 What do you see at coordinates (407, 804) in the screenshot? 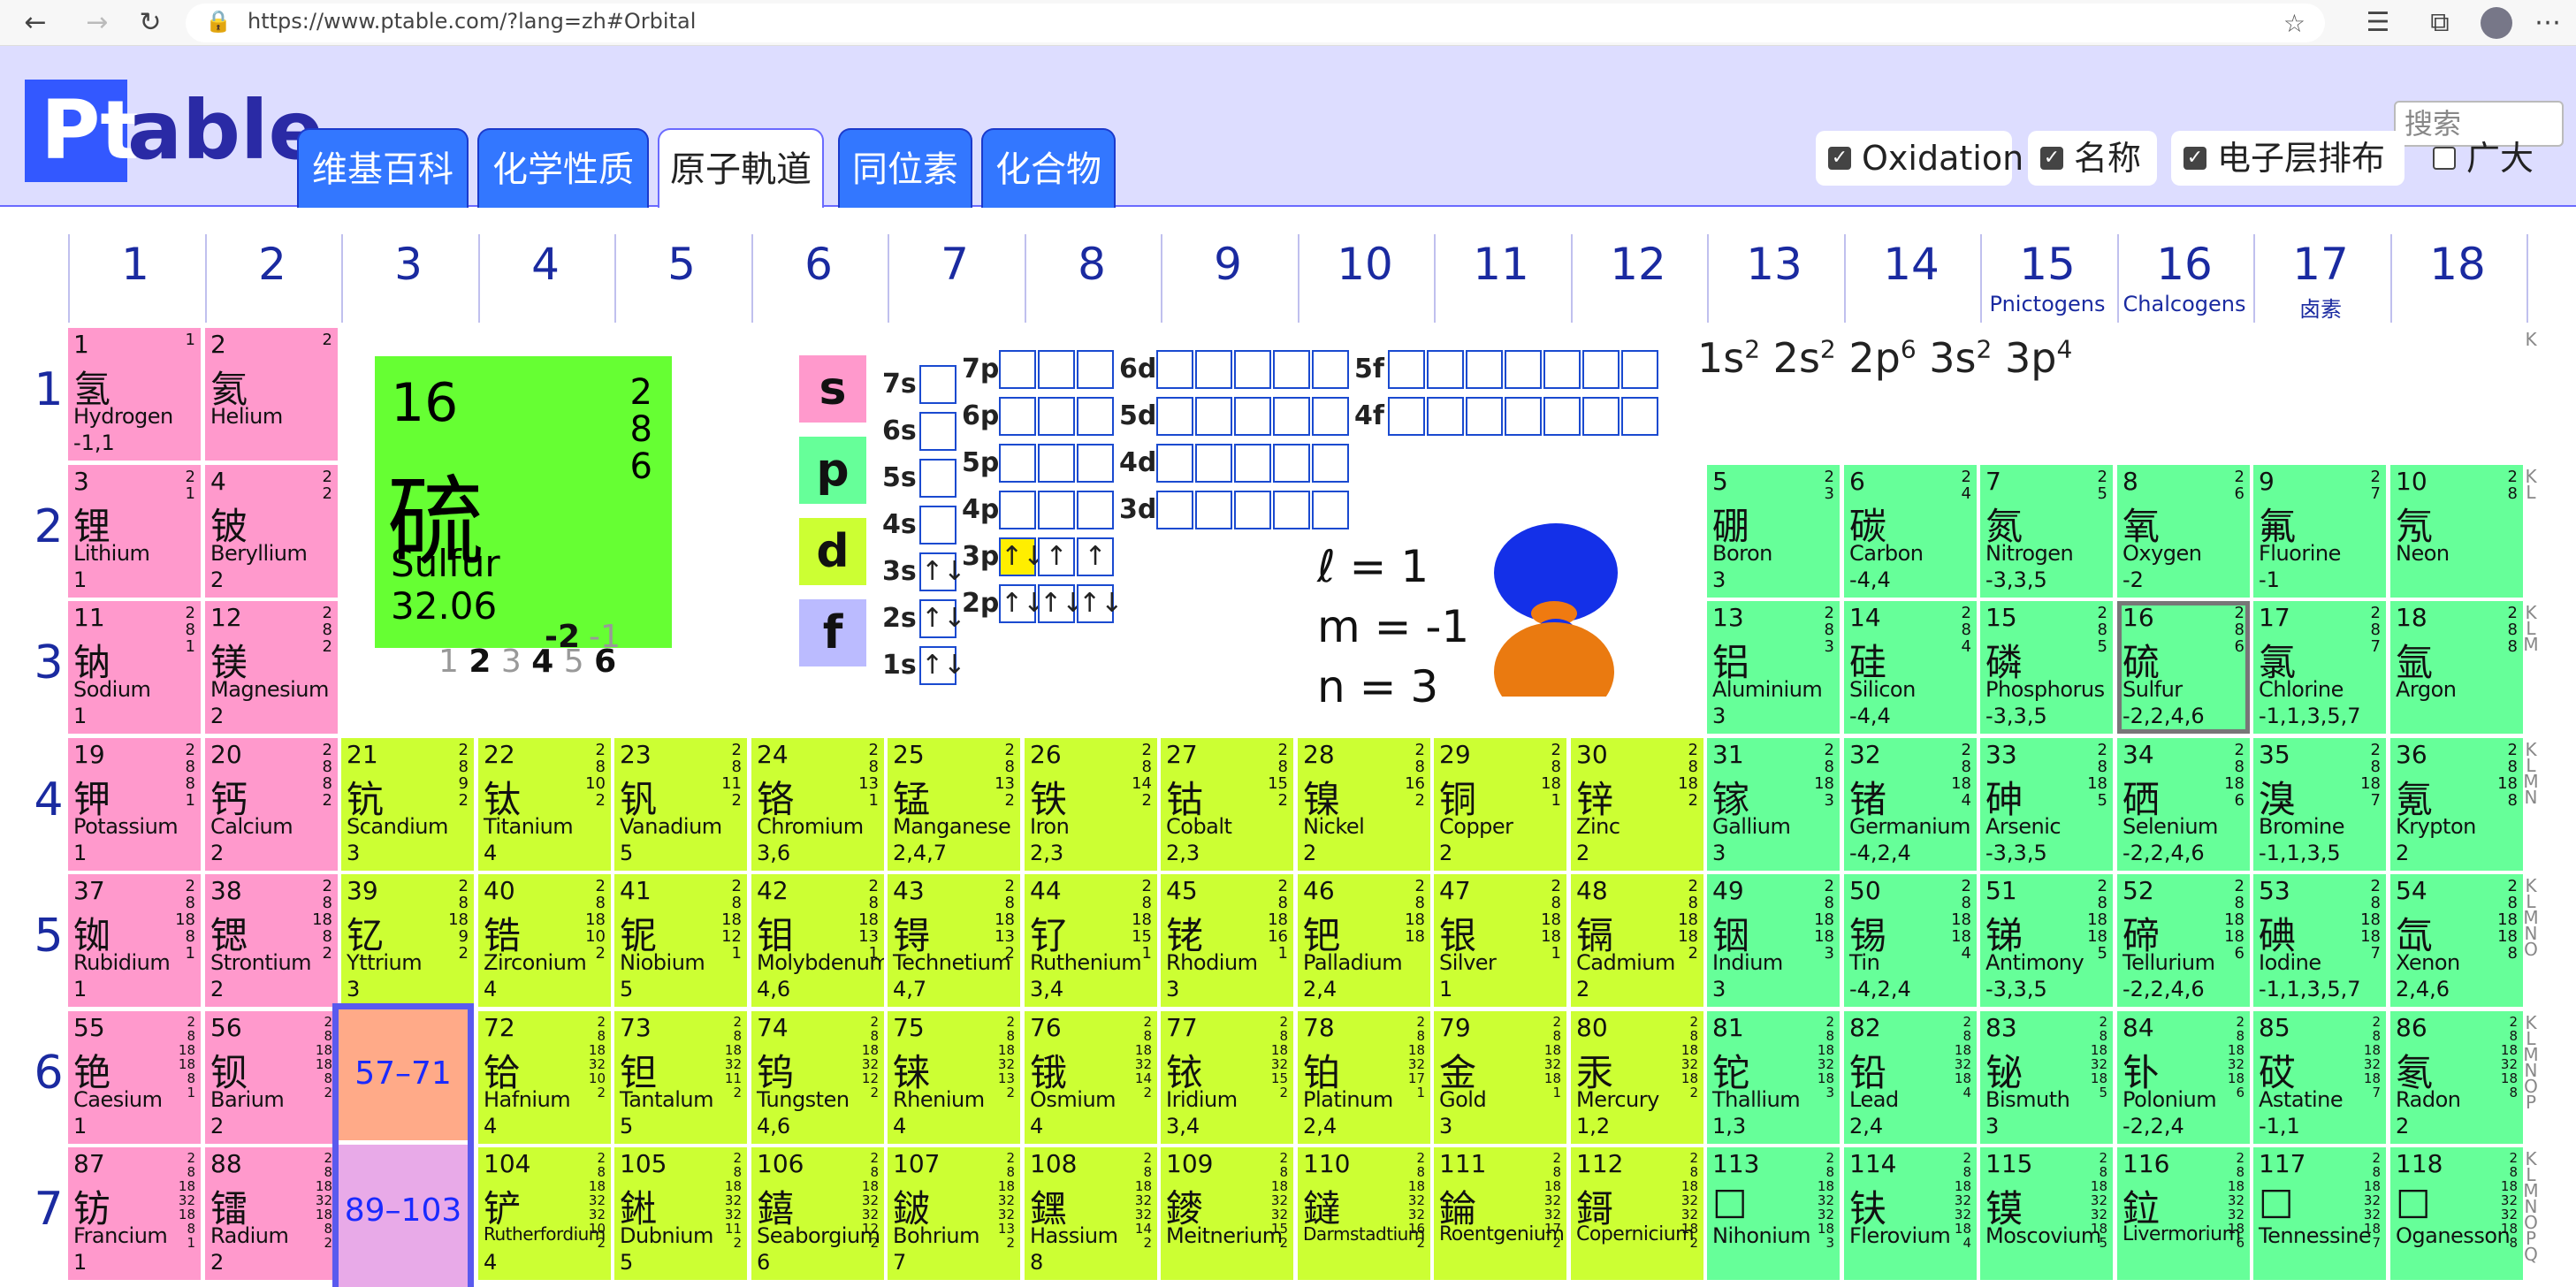
I see `element-cell: 21 钪 Scandium 3 2 8 9 2` at bounding box center [407, 804].